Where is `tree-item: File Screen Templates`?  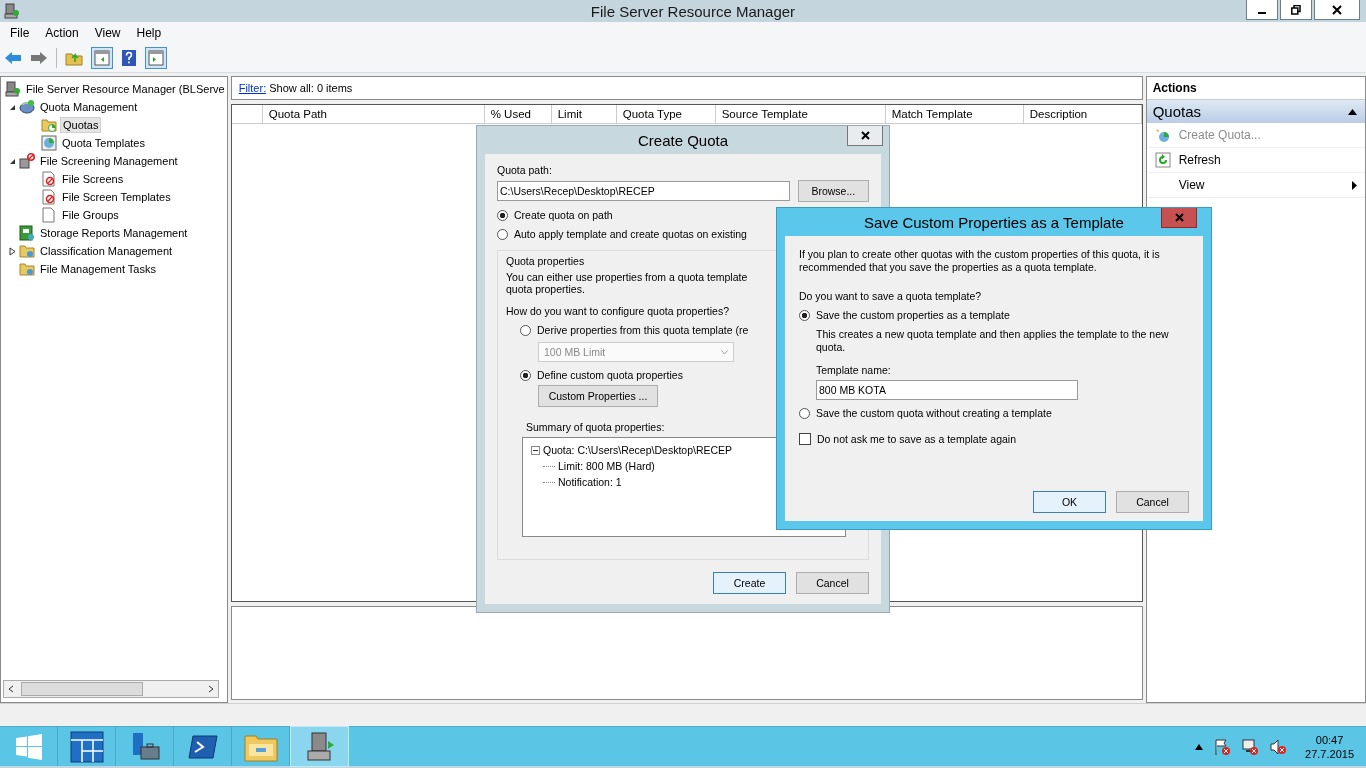
tree-item: File Screen Templates is located at coordinates (116, 197).